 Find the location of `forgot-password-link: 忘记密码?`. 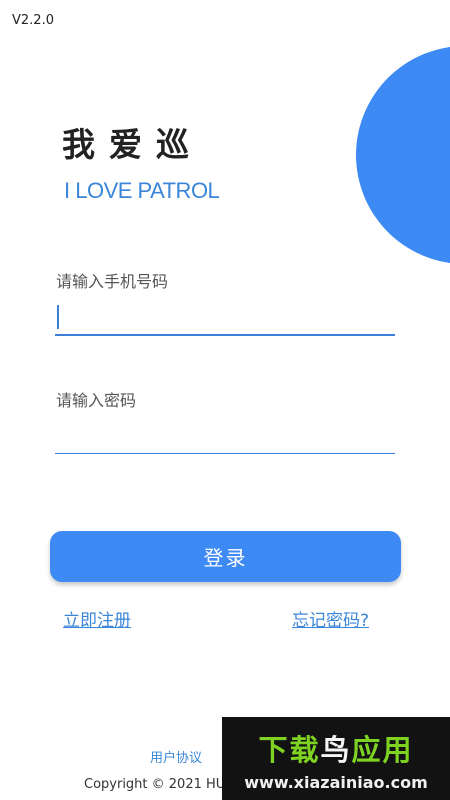

forgot-password-link: 忘记密码? is located at coordinates (330, 618).